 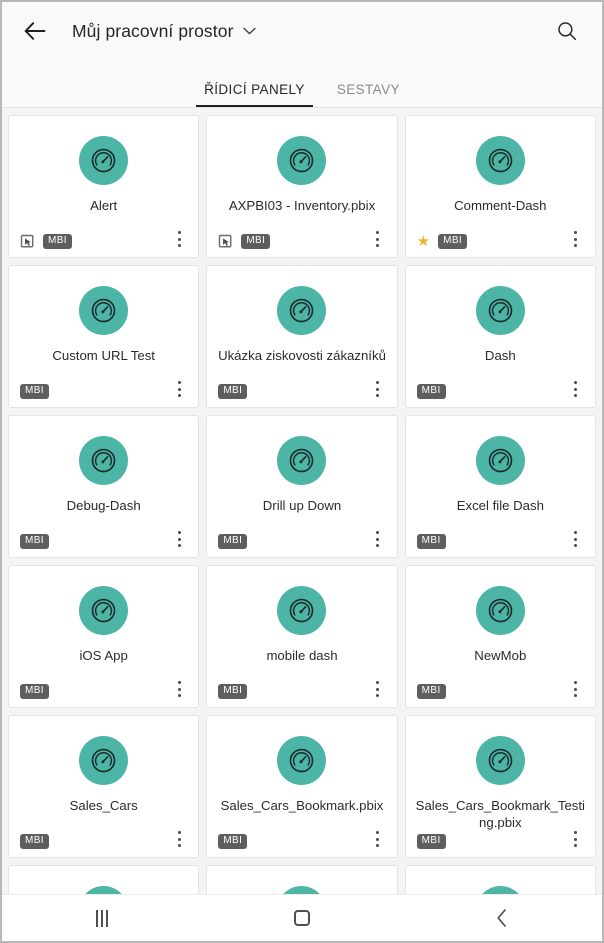 What do you see at coordinates (423, 241) in the screenshot?
I see `favorite-star-icon: ★` at bounding box center [423, 241].